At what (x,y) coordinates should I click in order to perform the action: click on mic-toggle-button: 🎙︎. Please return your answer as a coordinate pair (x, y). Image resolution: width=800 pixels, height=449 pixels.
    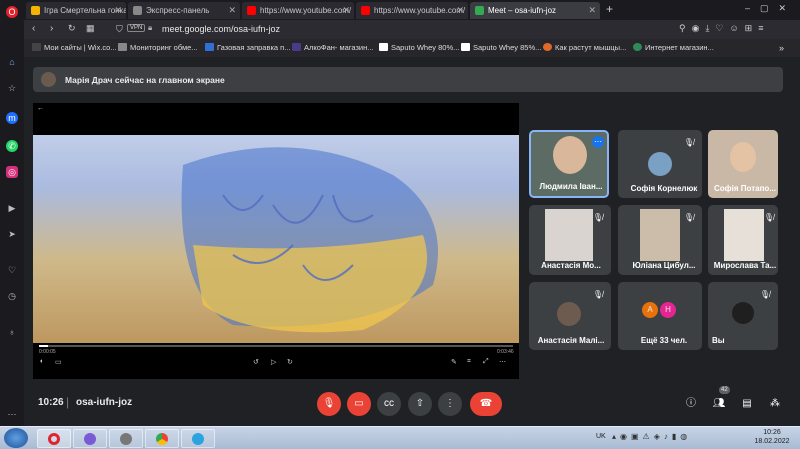
    Looking at the image, I should click on (329, 404).